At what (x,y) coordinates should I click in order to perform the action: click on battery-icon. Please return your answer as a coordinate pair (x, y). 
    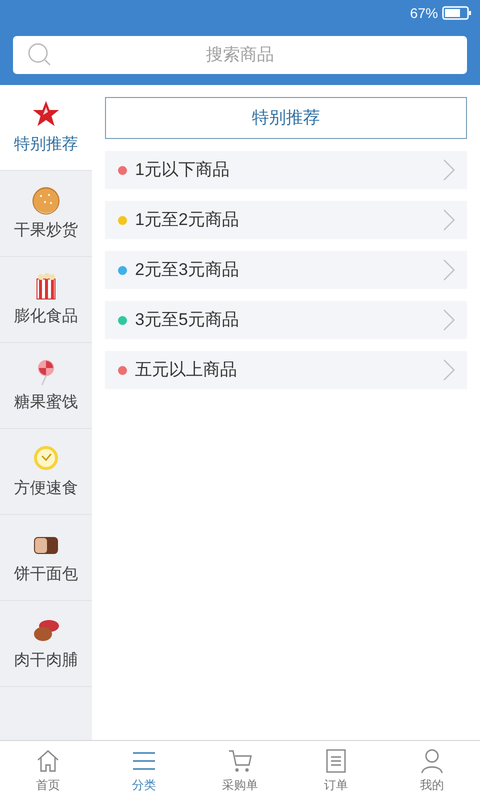
    Looking at the image, I should click on (457, 13).